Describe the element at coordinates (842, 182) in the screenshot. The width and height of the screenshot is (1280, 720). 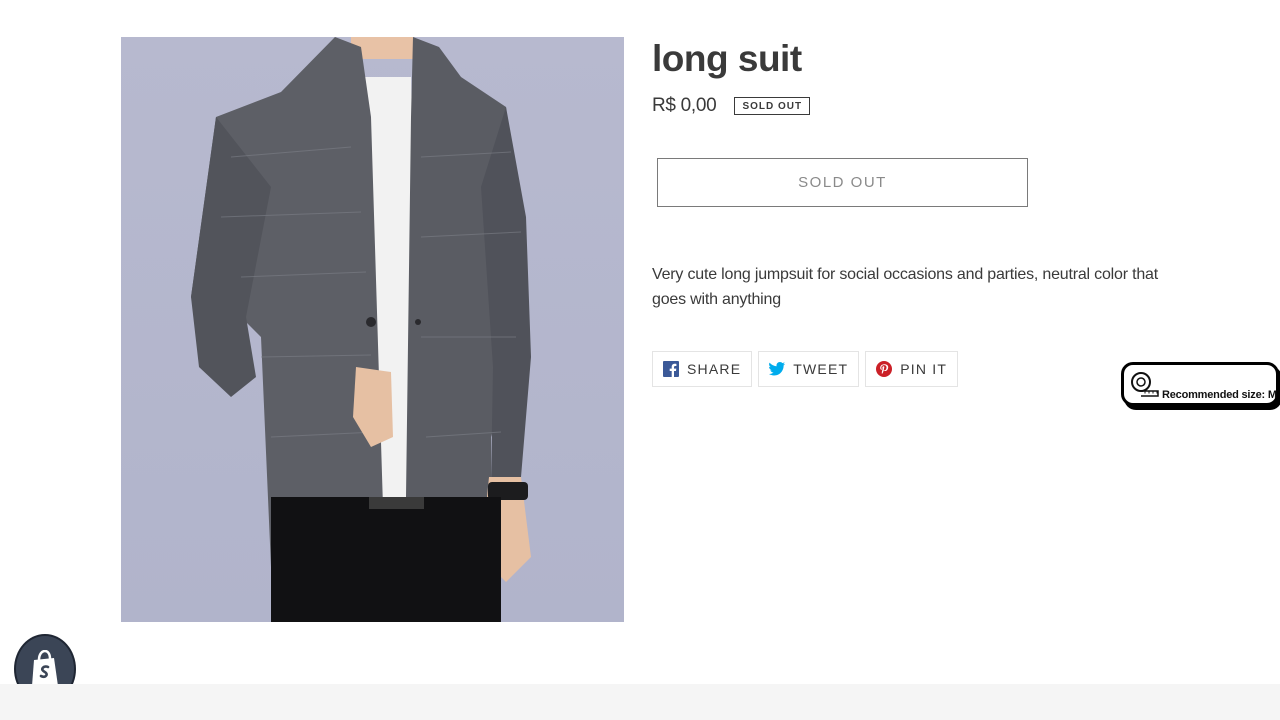
I see `sold-out-button: SOLD OUT` at that location.